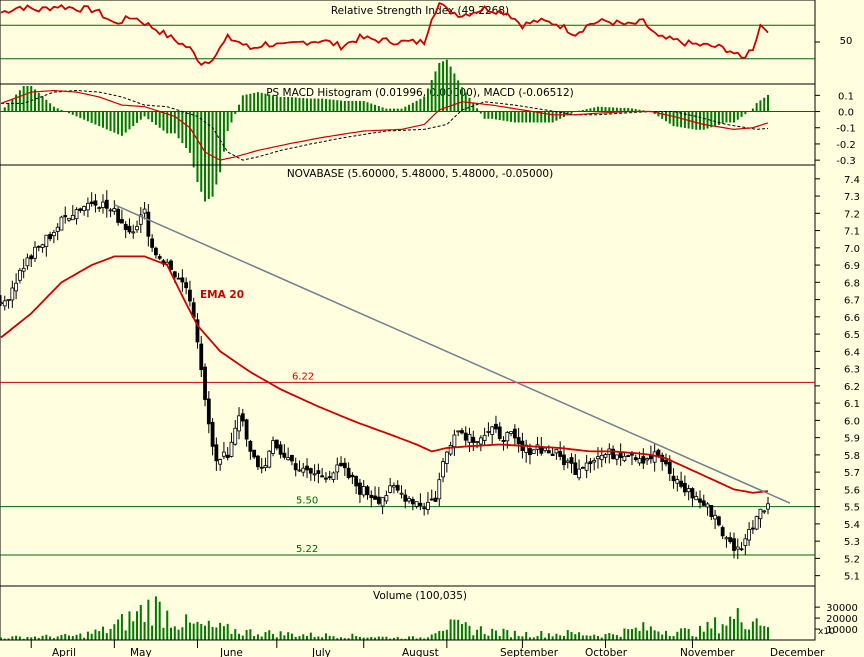 This screenshot has height=657, width=864. I want to click on month-label: April, so click(64, 652).